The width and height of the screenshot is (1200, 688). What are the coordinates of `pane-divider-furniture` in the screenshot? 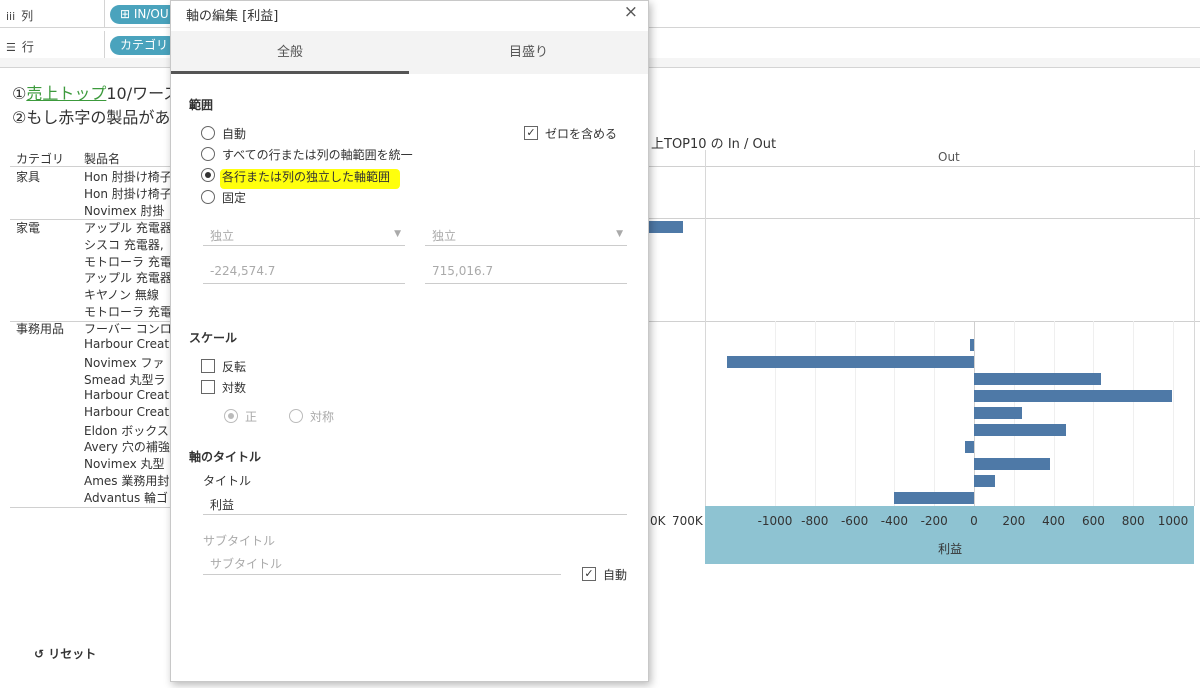 It's located at (924, 218).